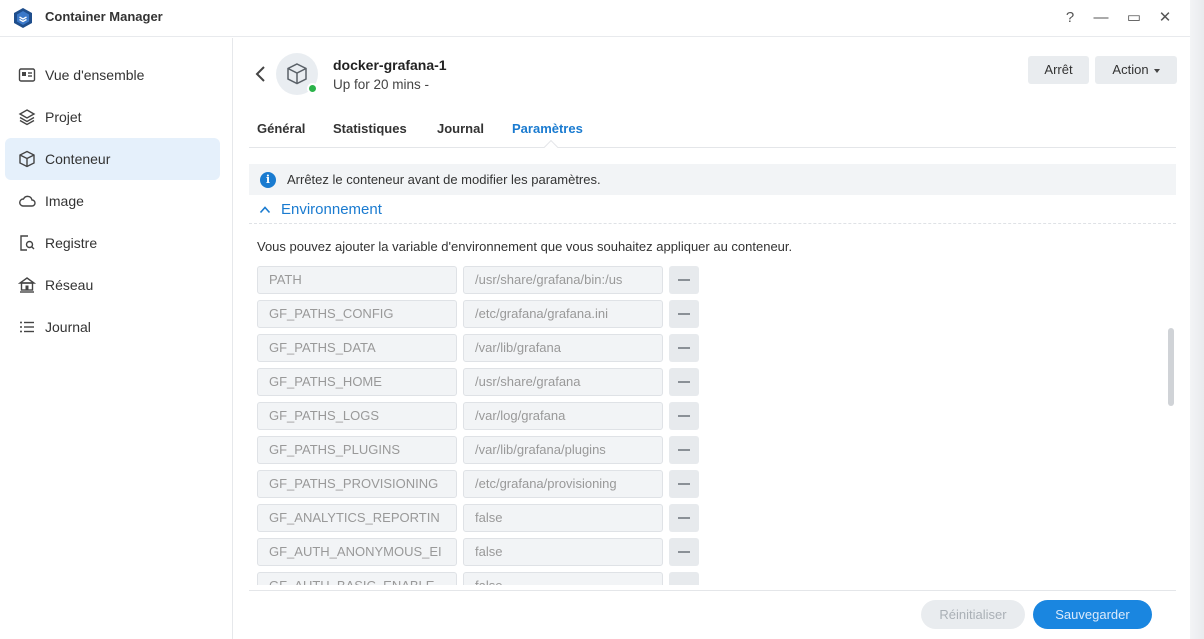 This screenshot has height=639, width=1204. I want to click on footer-bar: Réinitialiser Sauvegarder, so click(712, 614).